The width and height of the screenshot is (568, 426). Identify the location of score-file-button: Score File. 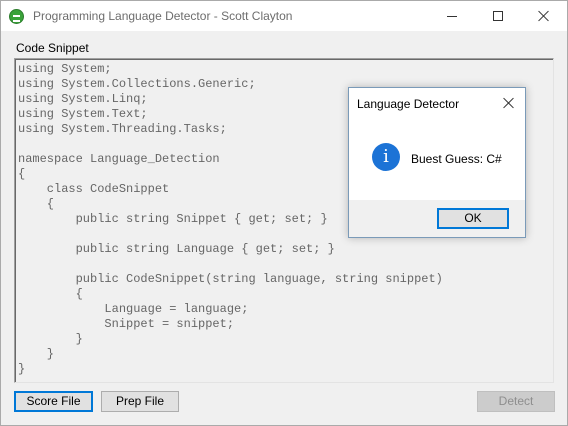
(53, 401).